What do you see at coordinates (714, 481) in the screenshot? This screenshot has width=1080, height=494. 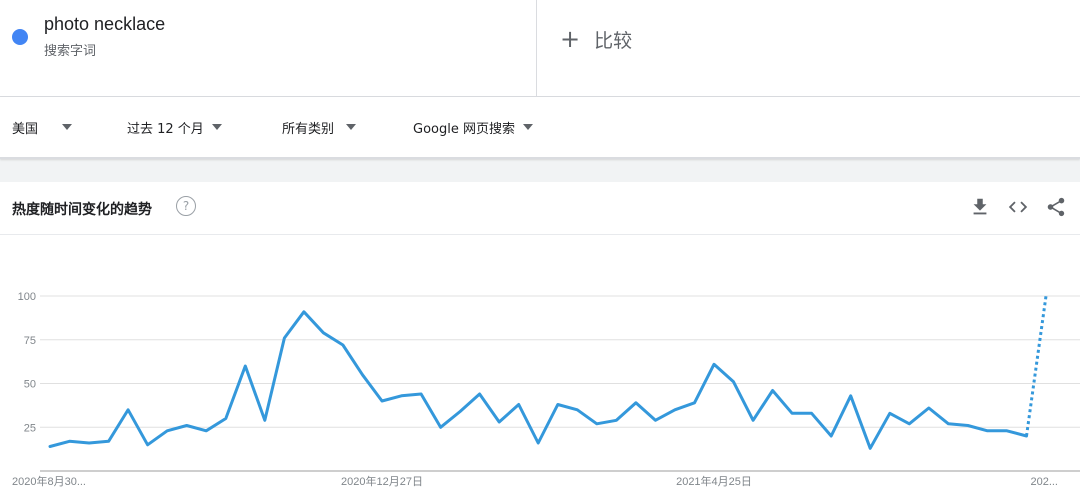 I see `x-tick-label: 2021年4月25日` at bounding box center [714, 481].